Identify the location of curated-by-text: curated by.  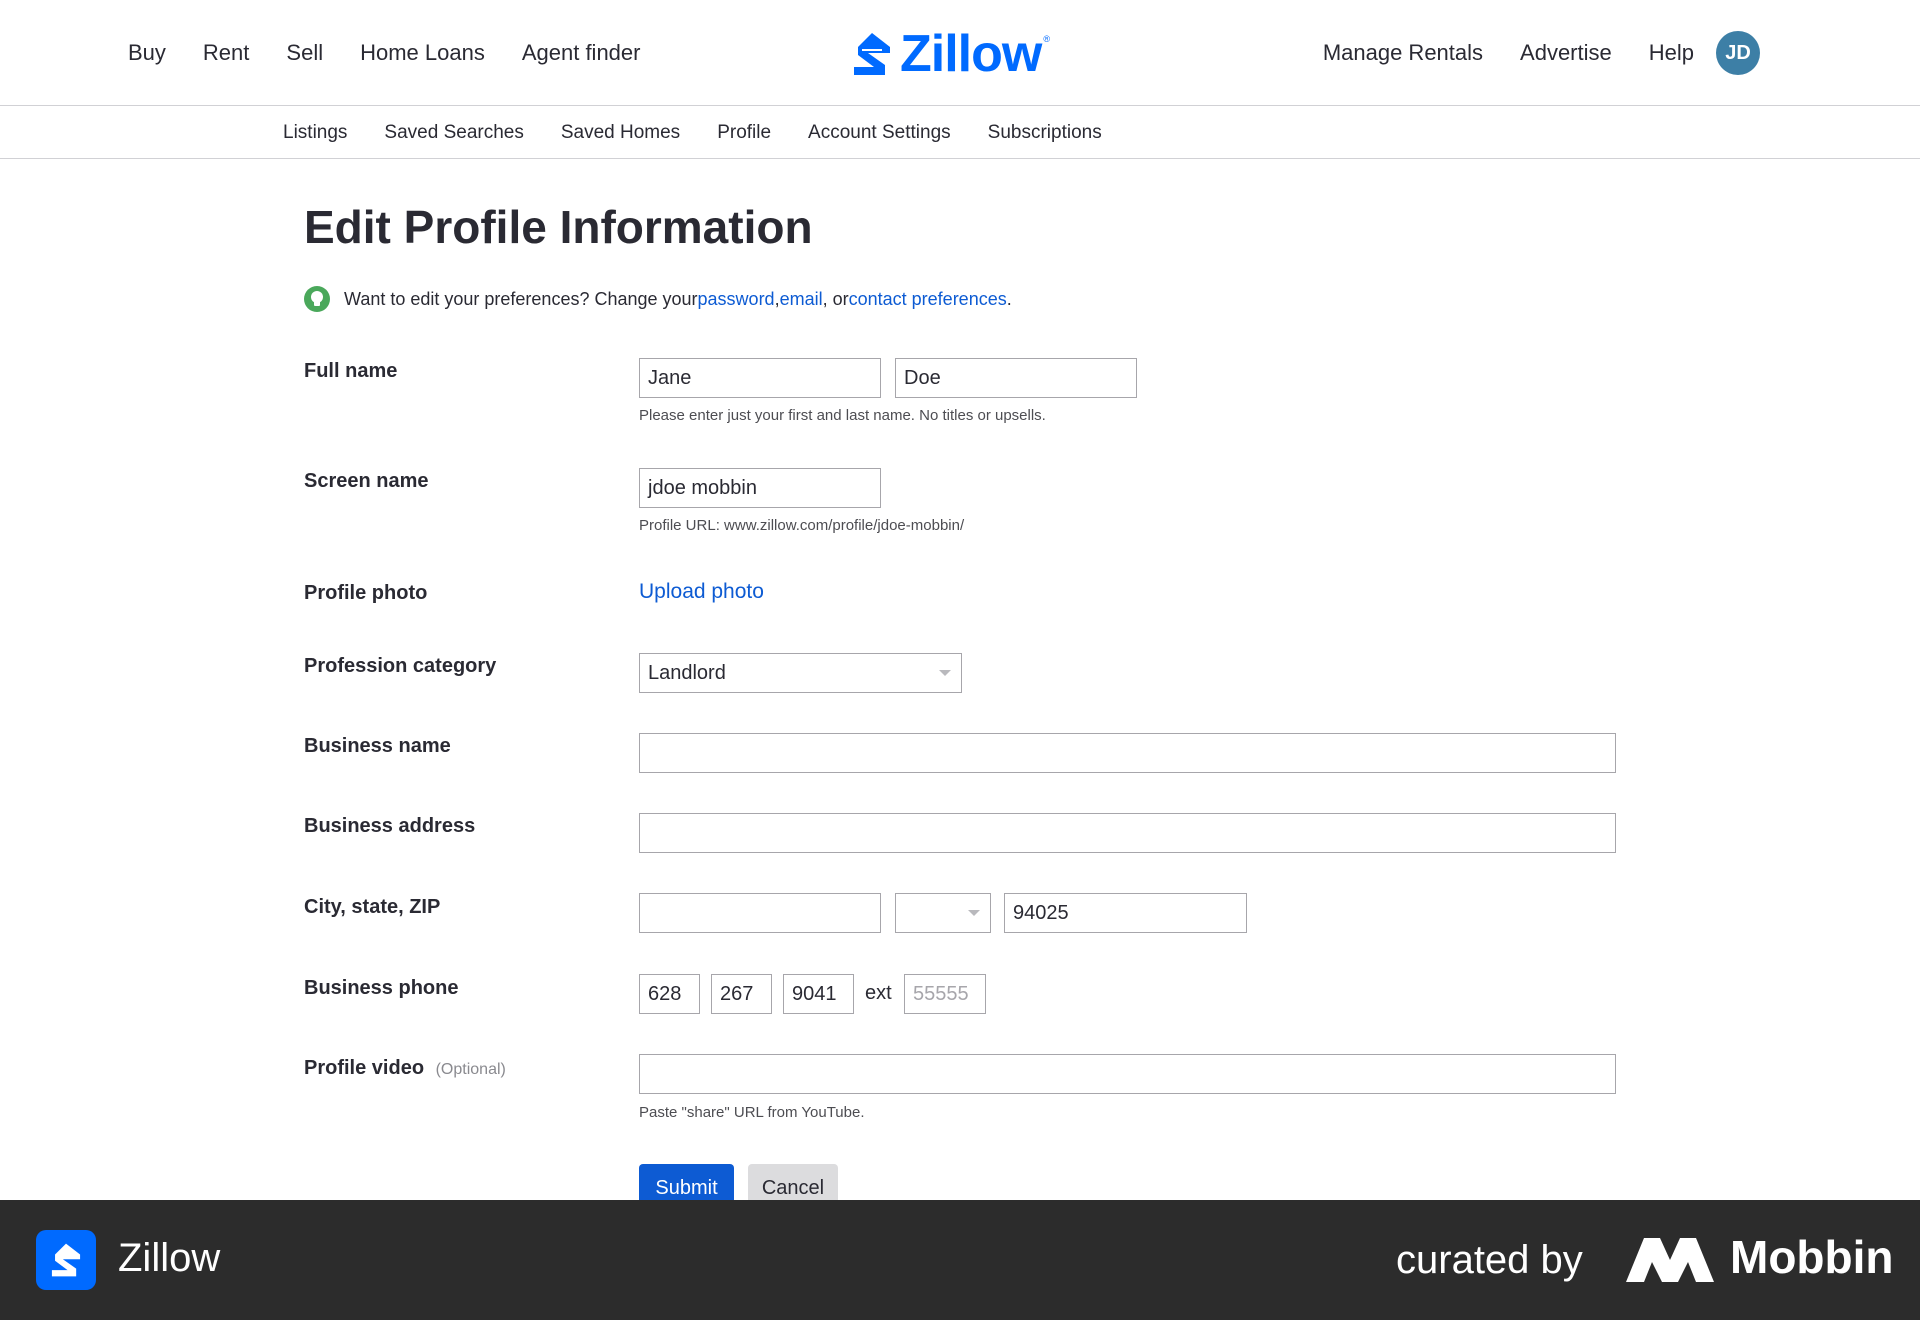
(1489, 1260).